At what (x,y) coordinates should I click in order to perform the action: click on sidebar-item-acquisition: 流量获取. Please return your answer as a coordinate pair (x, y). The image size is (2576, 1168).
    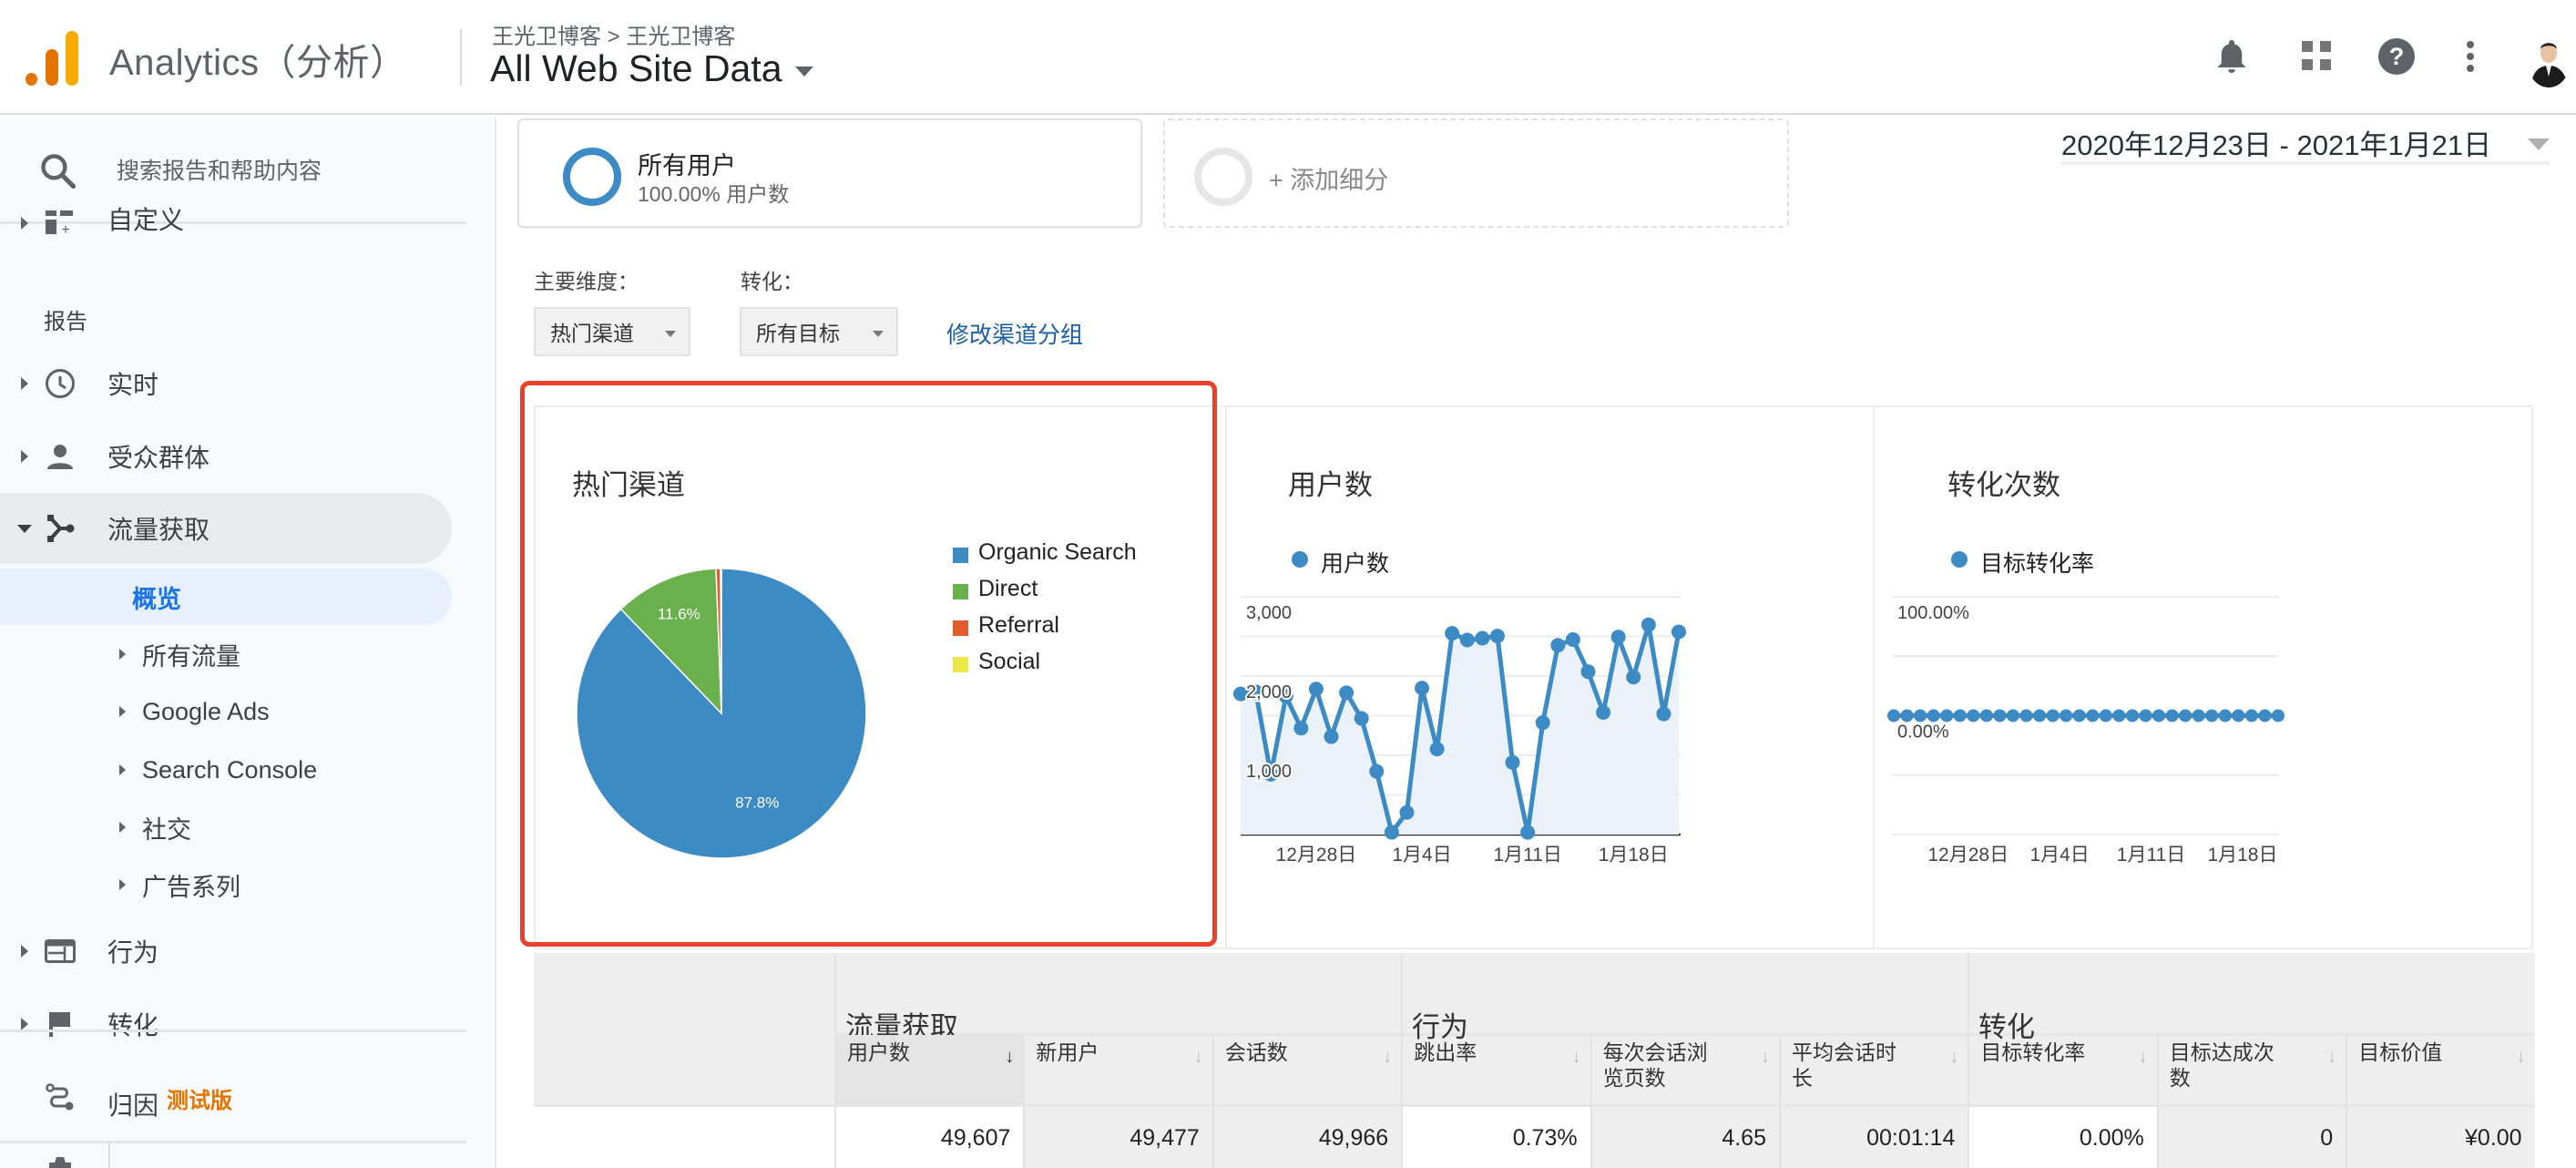
    Looking at the image, I should click on (226, 528).